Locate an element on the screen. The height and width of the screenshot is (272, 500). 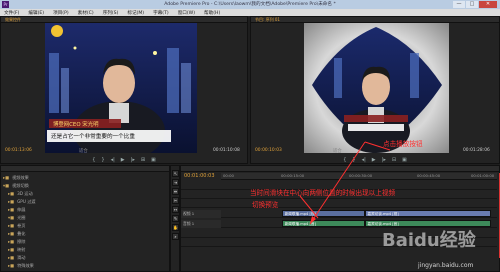
baidu-watermark-logo: Baidu经验 is located at coordinates (429, 240).